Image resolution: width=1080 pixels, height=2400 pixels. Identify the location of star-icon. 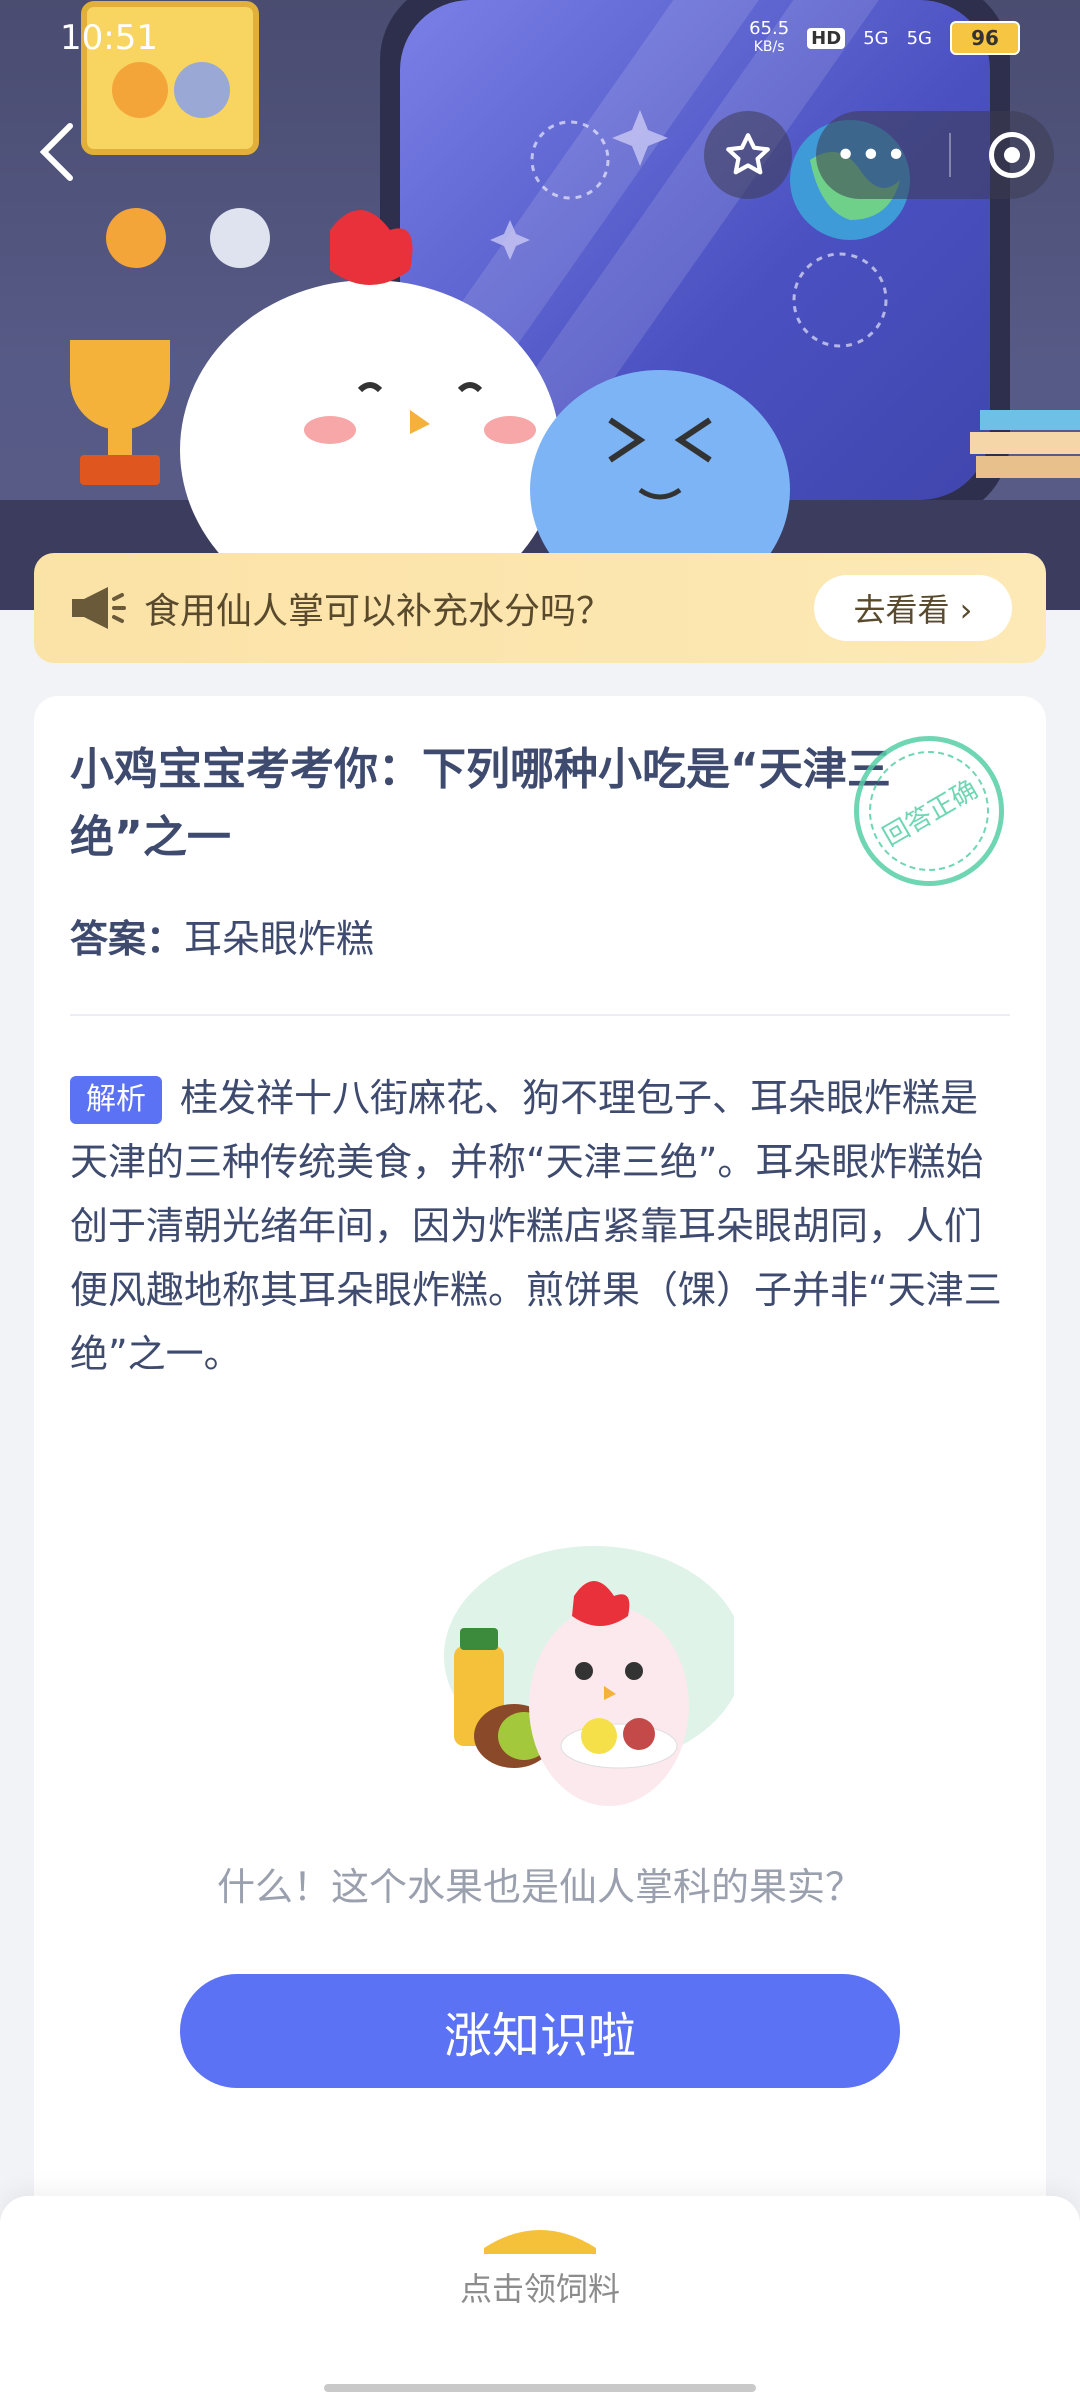
(748, 154).